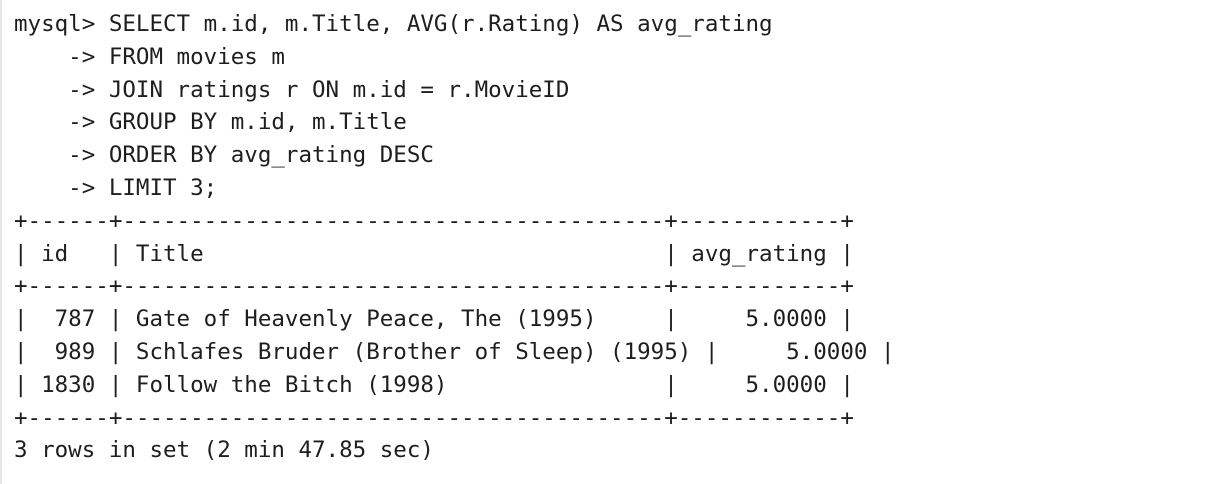 The width and height of the screenshot is (1210, 484). What do you see at coordinates (434, 253) in the screenshot?
I see `table-header-row: | id | Title | avg_rating |` at bounding box center [434, 253].